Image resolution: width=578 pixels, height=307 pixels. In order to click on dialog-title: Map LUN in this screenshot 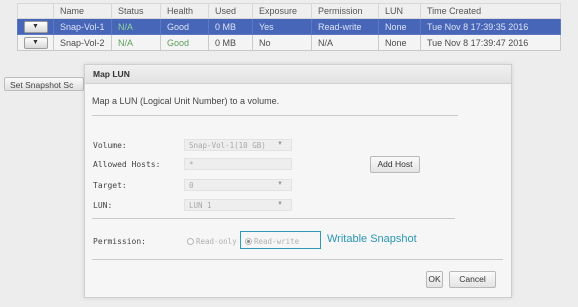, I will do `click(111, 74)`.